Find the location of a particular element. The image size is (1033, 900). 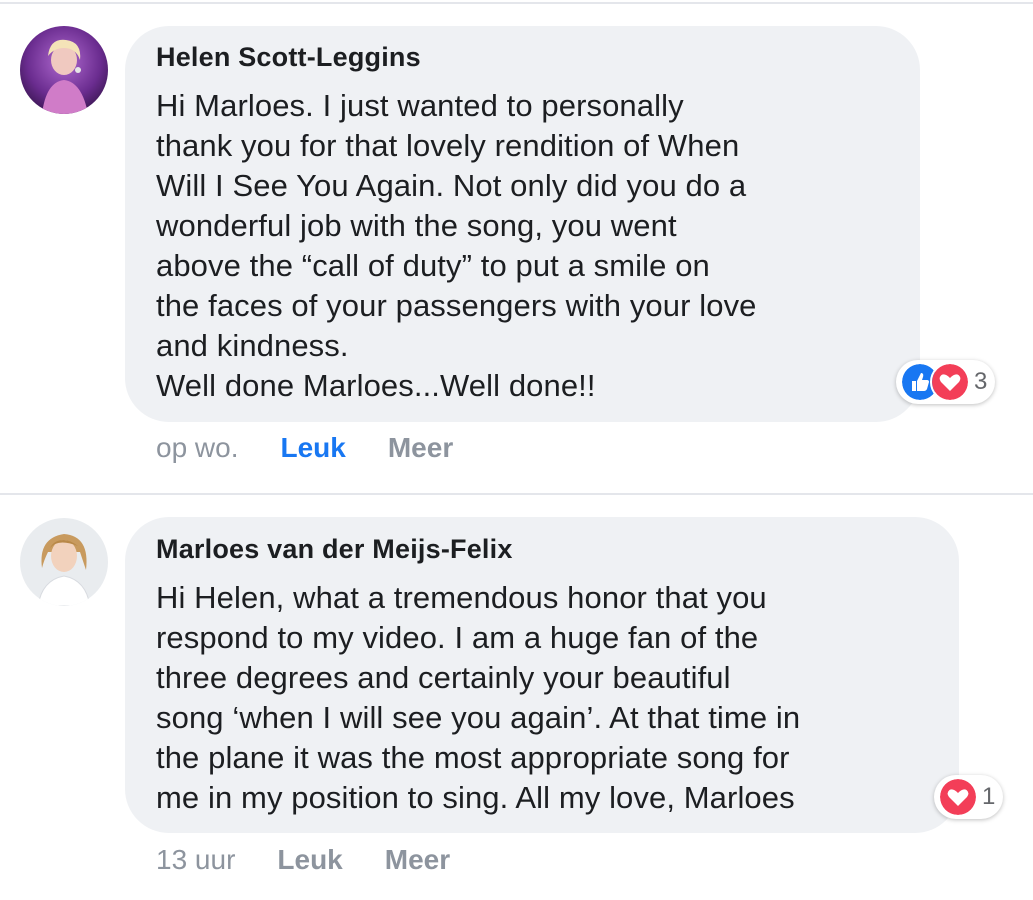

comment-divider is located at coordinates (516, 494).